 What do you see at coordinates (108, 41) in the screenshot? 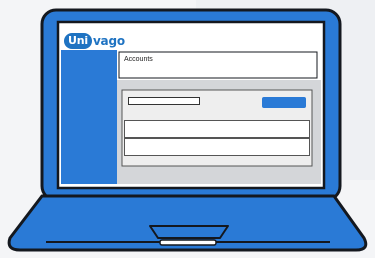
I see `logo-wordmark: vago` at bounding box center [108, 41].